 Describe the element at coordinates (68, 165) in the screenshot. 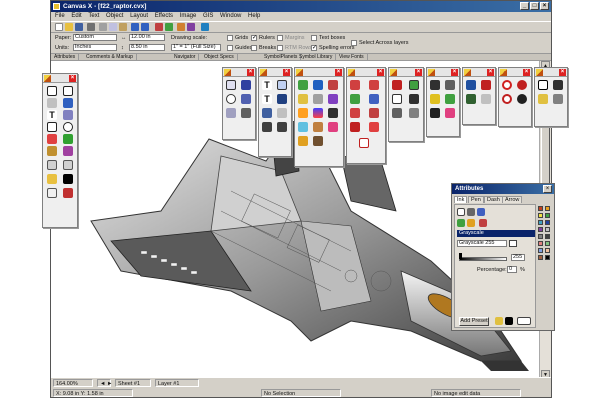

I see `dash-style-icon` at that location.